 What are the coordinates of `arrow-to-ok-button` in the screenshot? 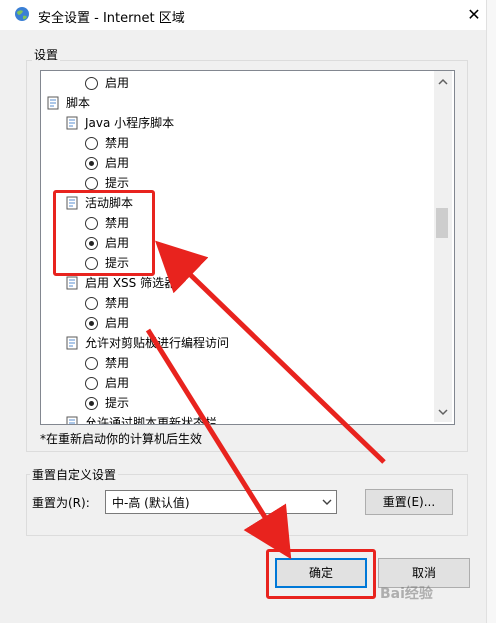 It's located at (218, 444).